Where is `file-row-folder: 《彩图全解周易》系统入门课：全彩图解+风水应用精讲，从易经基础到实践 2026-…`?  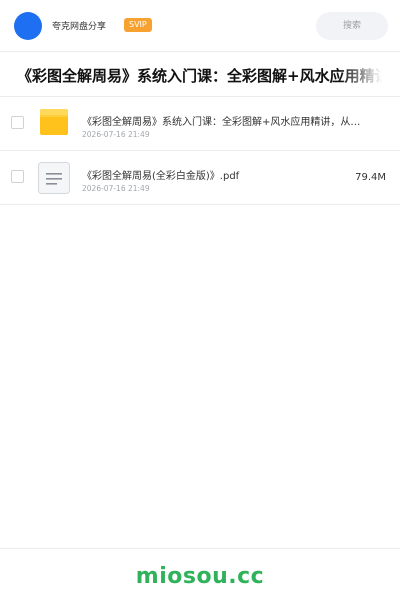 file-row-folder: 《彩图全解周易》系统入门课：全彩图解+风水应用精讲，从易经基础到实践 2026-… is located at coordinates (200, 124).